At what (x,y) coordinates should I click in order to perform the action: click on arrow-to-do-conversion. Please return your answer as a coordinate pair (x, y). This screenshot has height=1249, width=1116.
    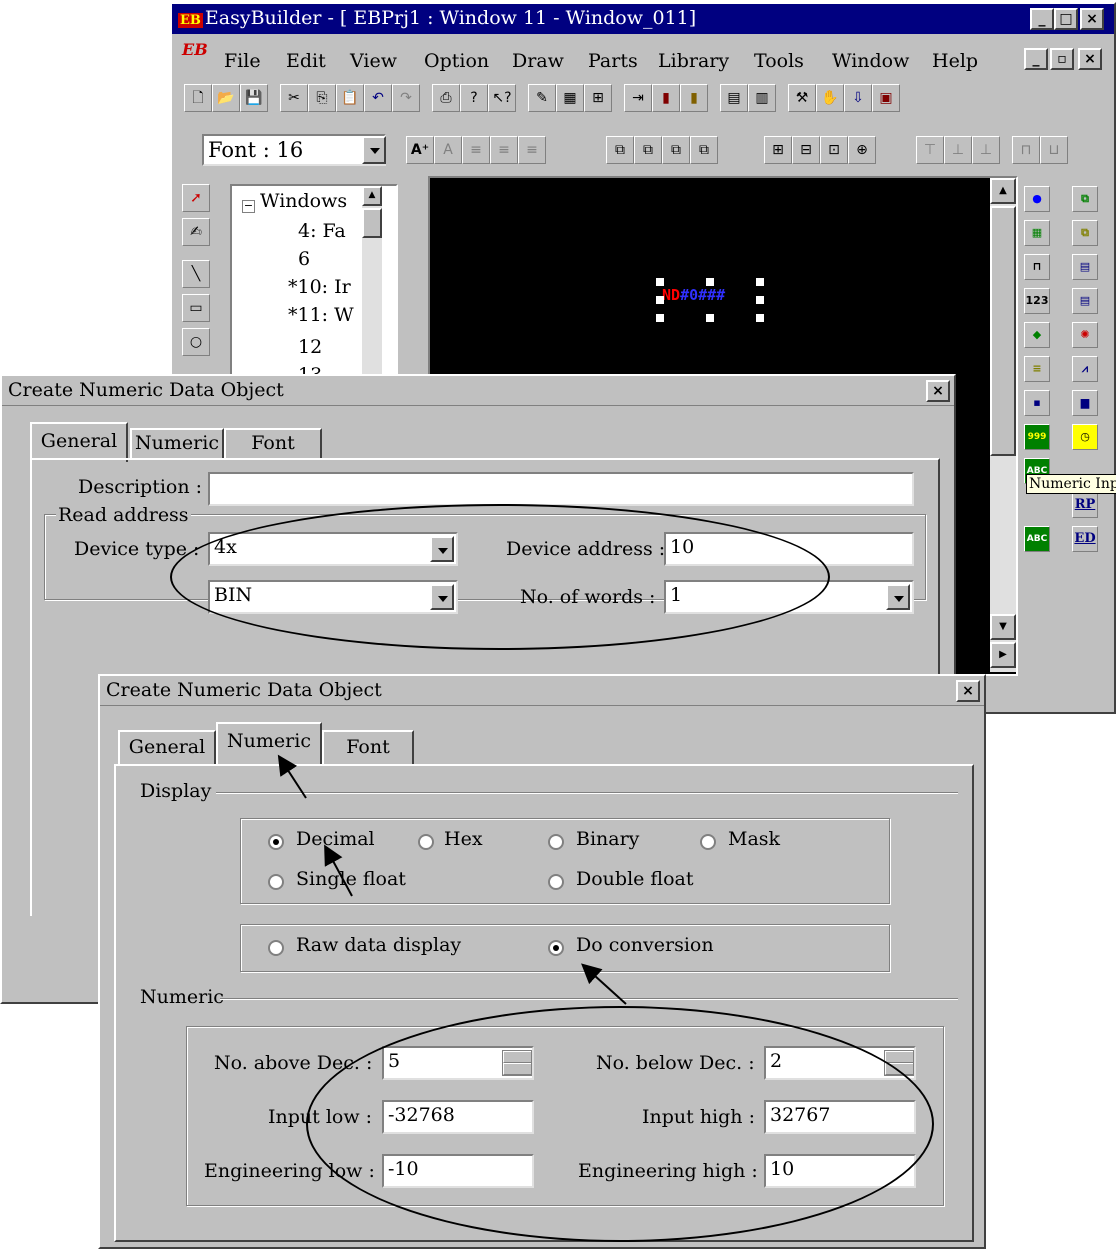
    Looking at the image, I should click on (604, 984).